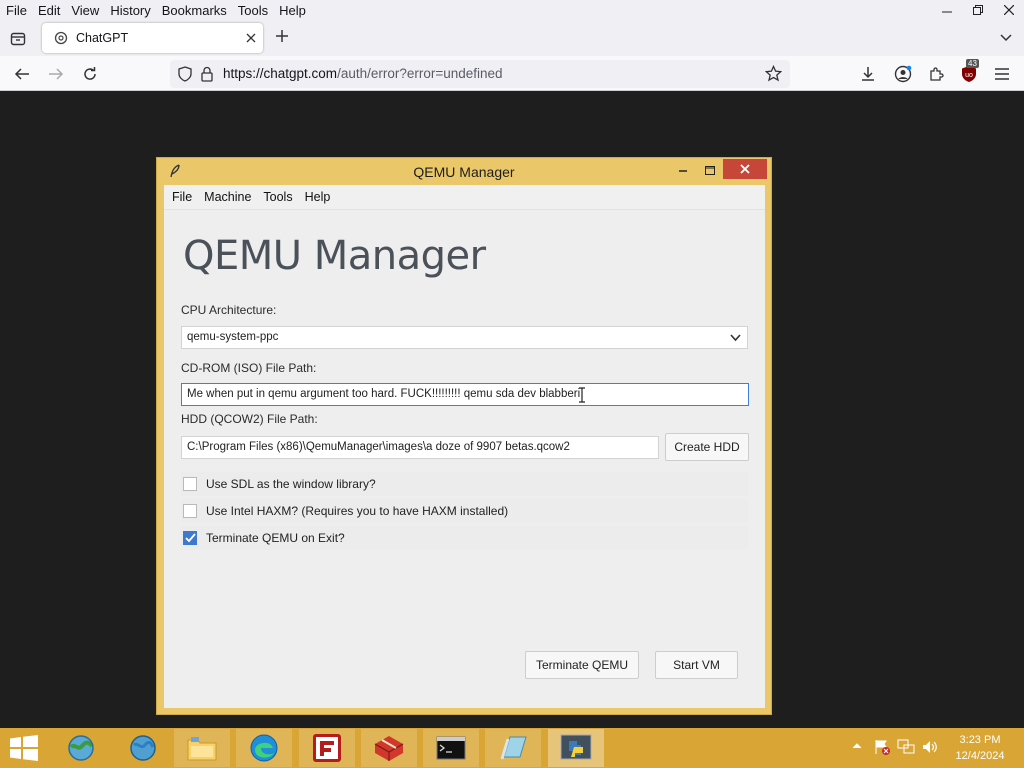 This screenshot has width=1024, height=768. I want to click on reload-icon, so click(90, 73).